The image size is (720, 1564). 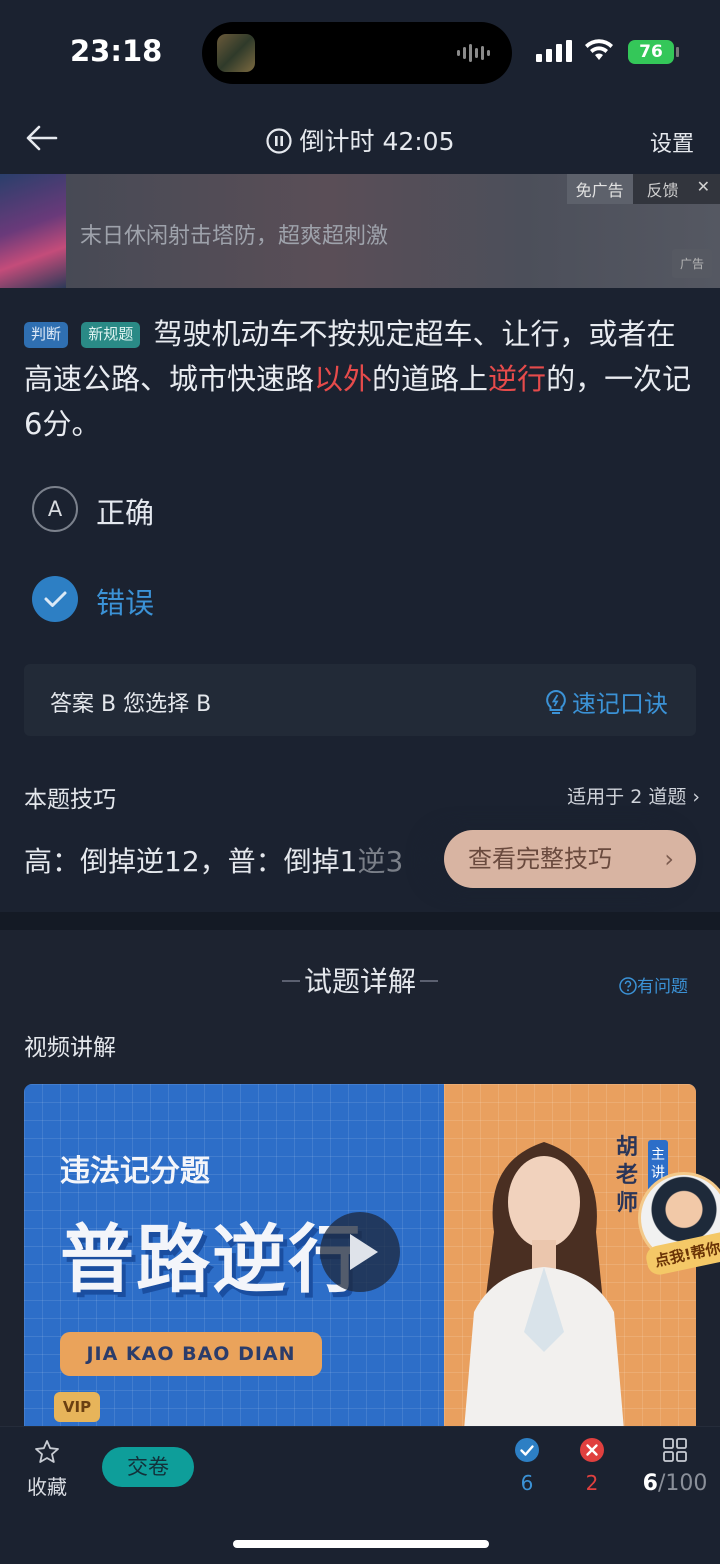 I want to click on detail-title-text: 试题详解, so click(x=359, y=981).